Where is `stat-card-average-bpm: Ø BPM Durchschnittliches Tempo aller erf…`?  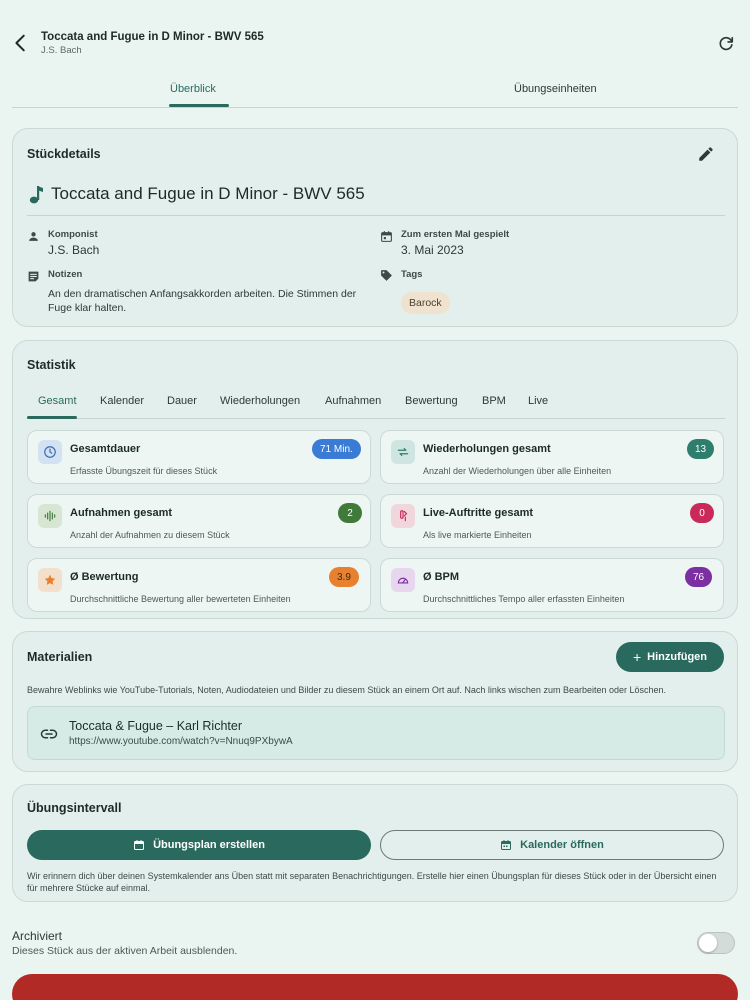 stat-card-average-bpm: Ø BPM Durchschnittliches Tempo aller erf… is located at coordinates (552, 585).